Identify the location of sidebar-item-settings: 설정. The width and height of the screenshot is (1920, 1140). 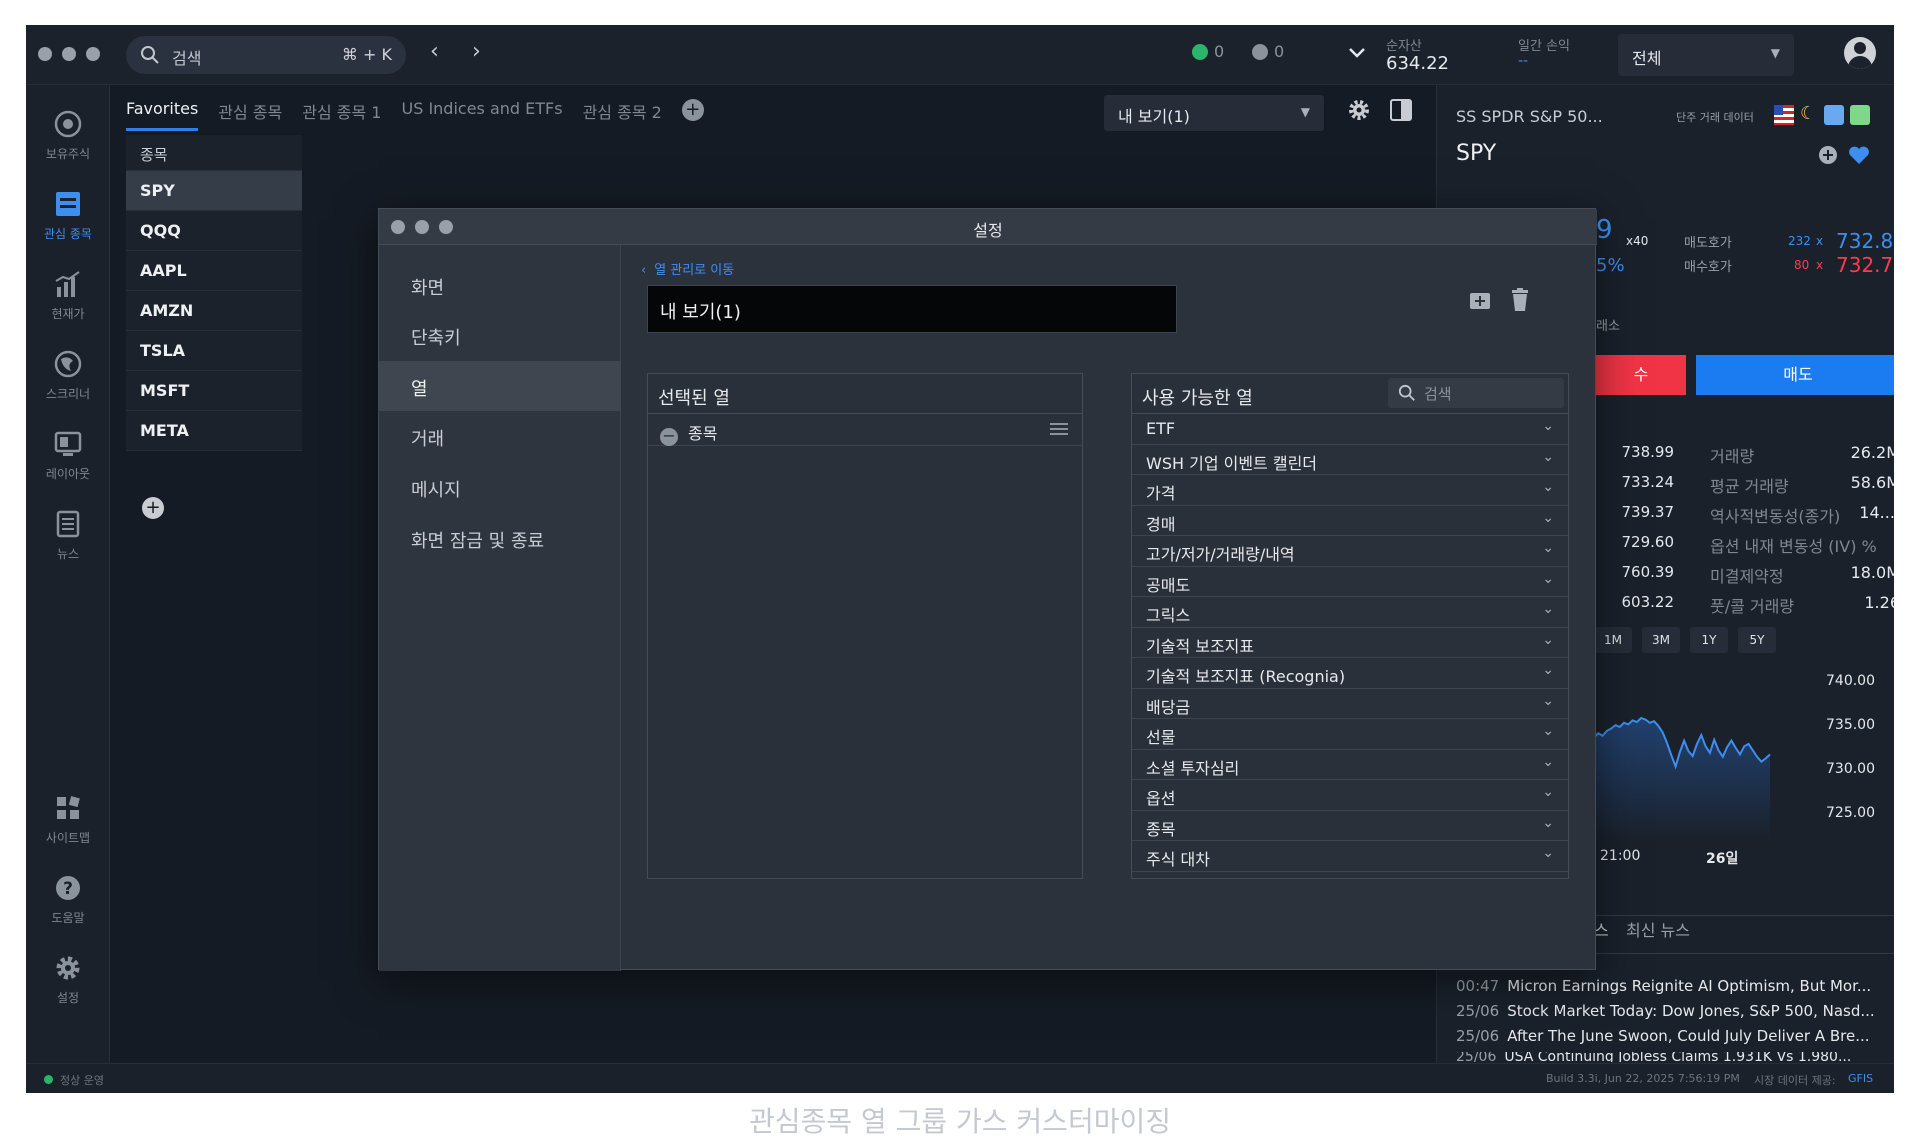
(68, 979).